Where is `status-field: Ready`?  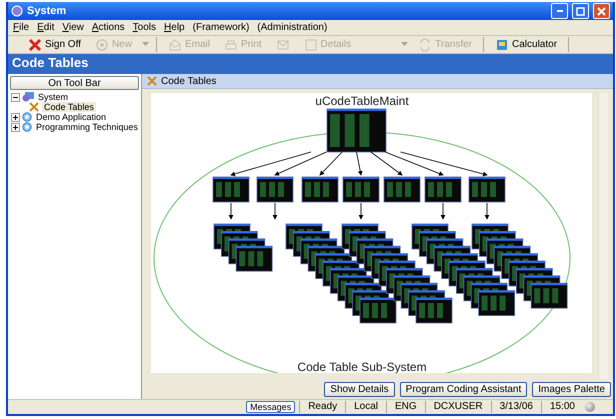 status-field: Ready is located at coordinates (322, 407).